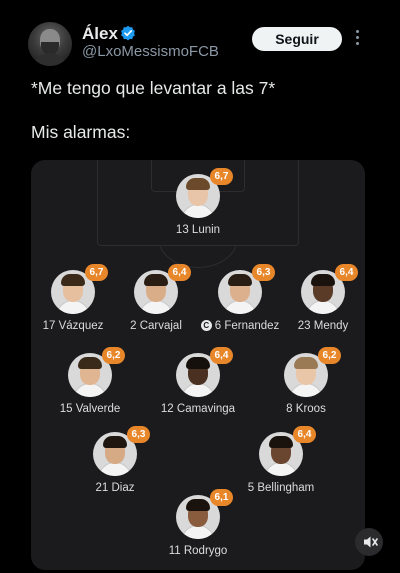  I want to click on volume-muted-icon, so click(369, 542).